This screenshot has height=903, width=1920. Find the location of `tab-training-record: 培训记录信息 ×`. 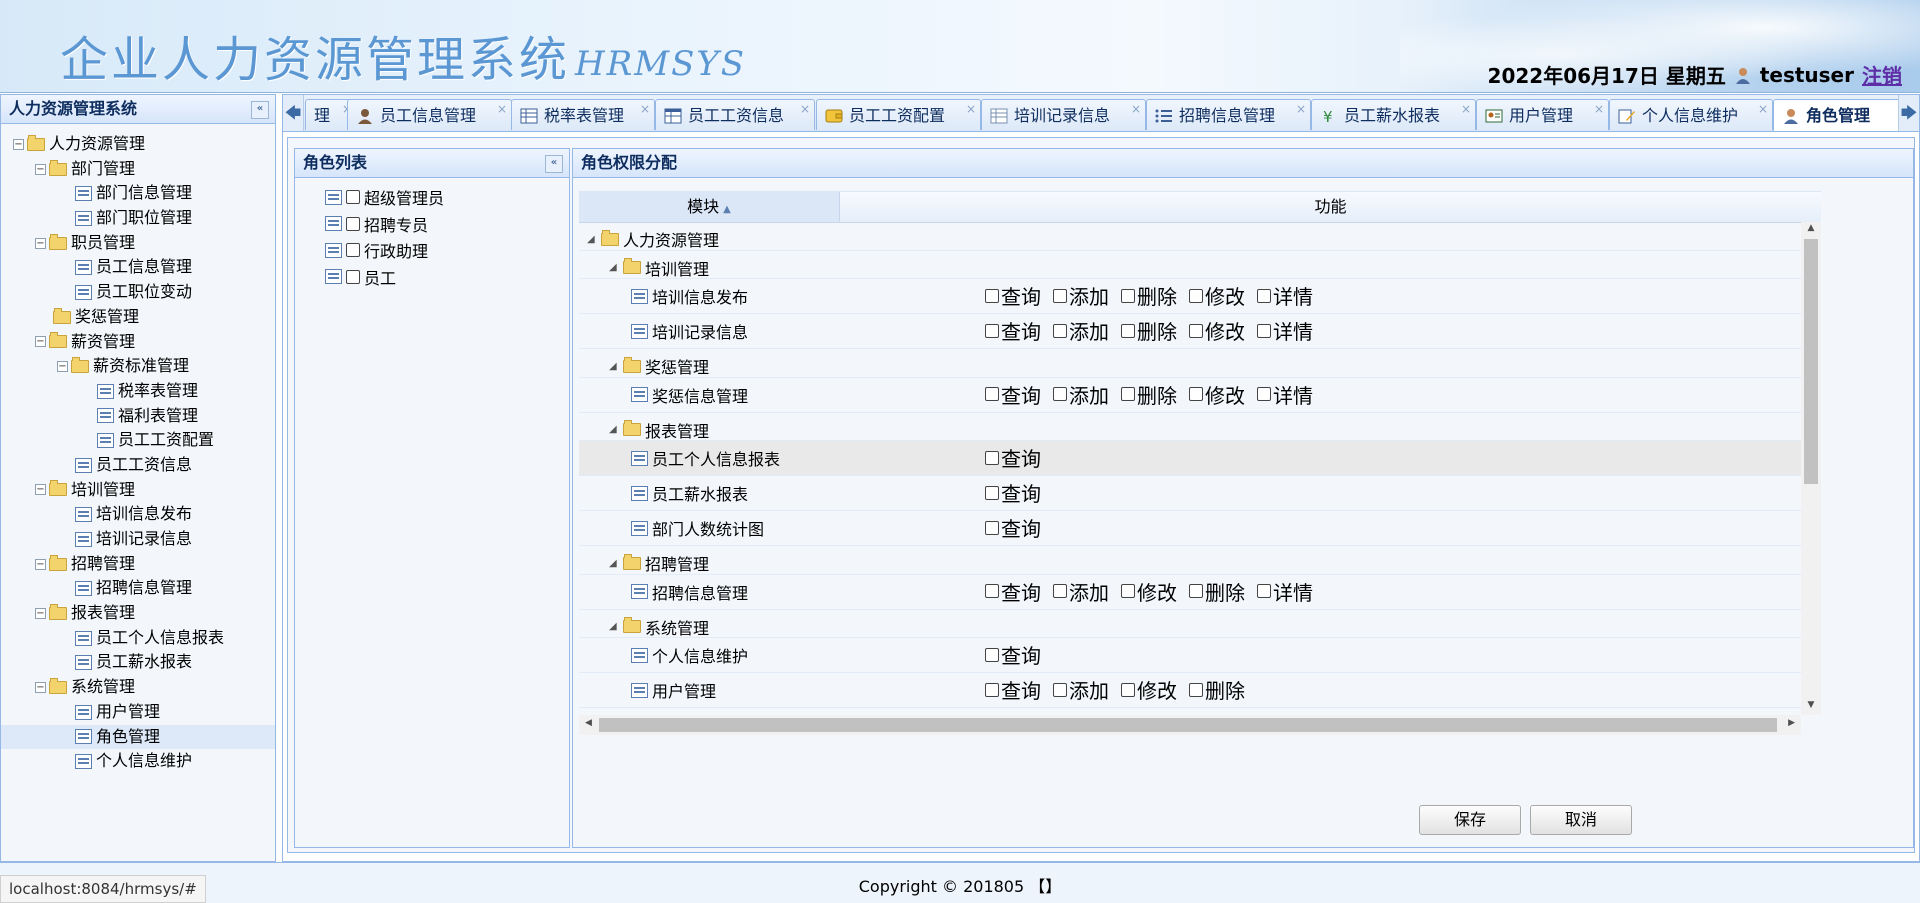

tab-training-record: 培训记录信息 × is located at coordinates (1063, 114).